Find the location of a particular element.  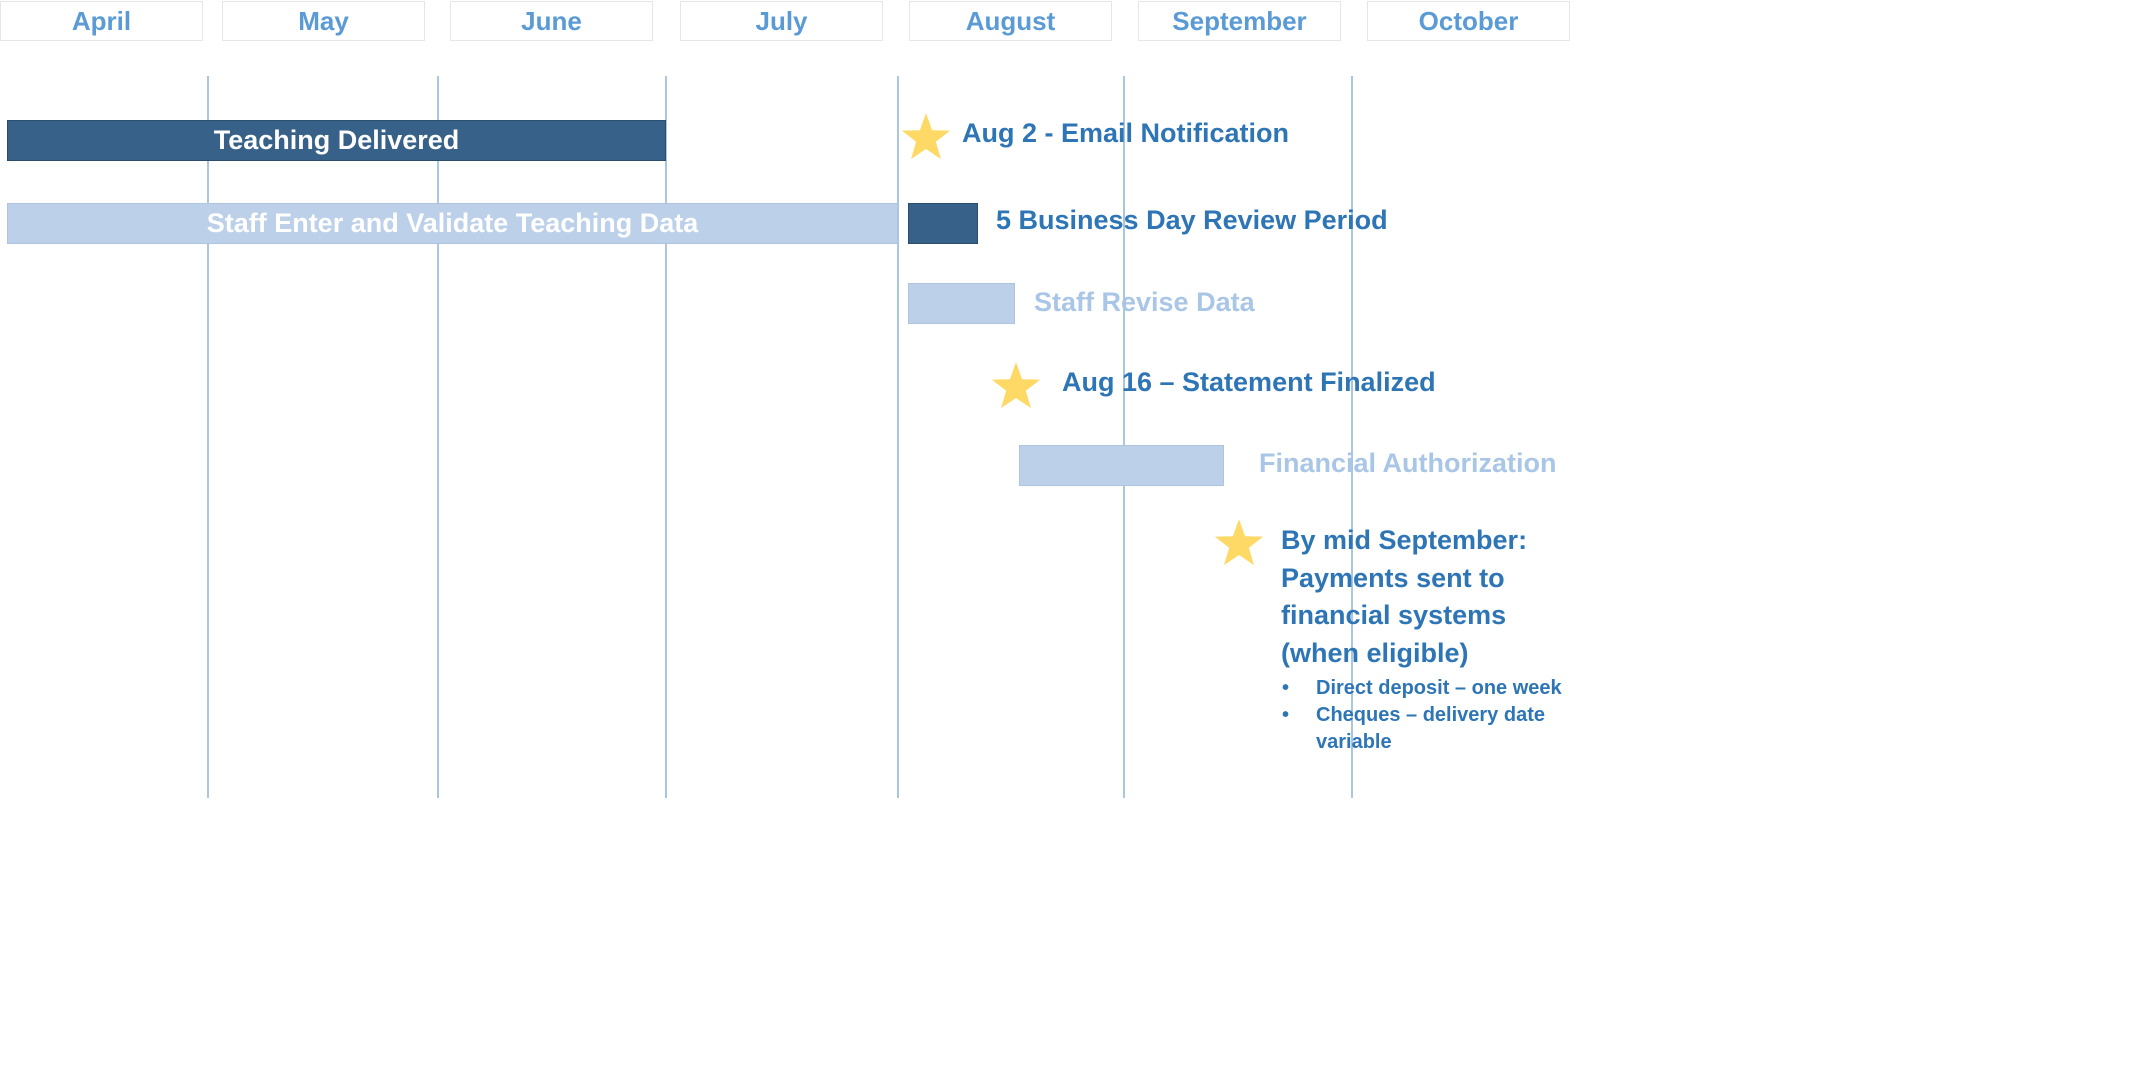

month-july: July is located at coordinates (781, 21).